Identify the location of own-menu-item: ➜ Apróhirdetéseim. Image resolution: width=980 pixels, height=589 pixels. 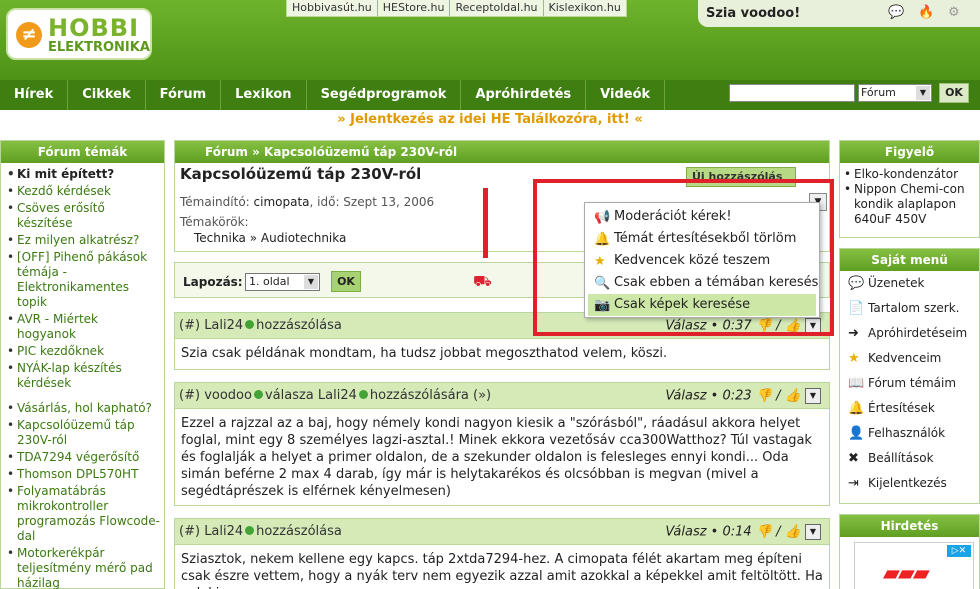
(909, 333).